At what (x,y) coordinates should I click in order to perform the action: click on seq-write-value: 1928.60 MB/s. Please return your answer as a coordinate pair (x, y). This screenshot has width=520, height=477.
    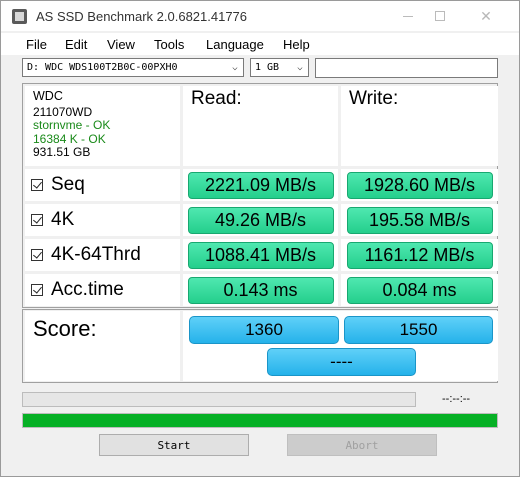
    Looking at the image, I should click on (419, 185).